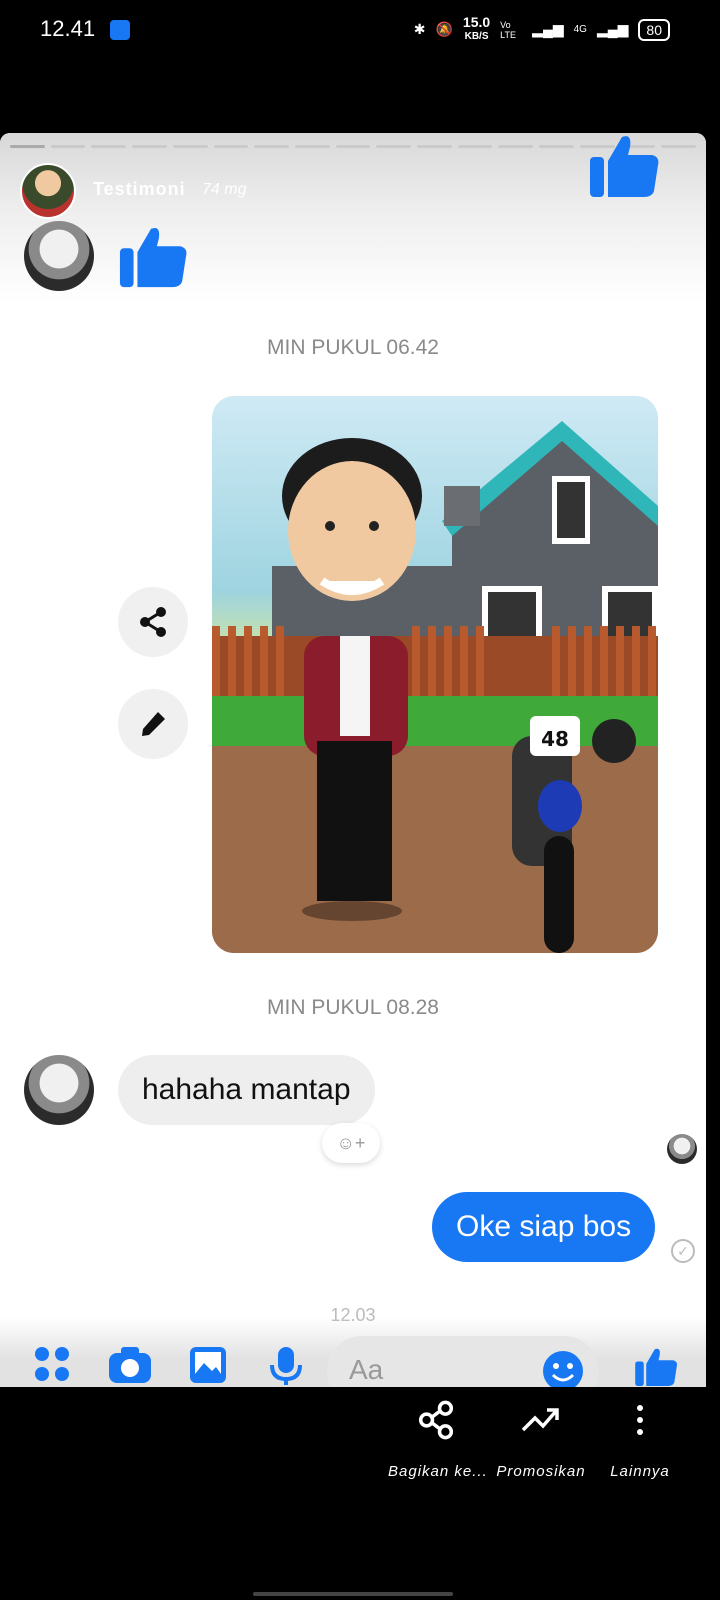 Image resolution: width=720 pixels, height=1600 pixels. What do you see at coordinates (541, 1471) in the screenshot?
I see `promote-label: Promosikan` at bounding box center [541, 1471].